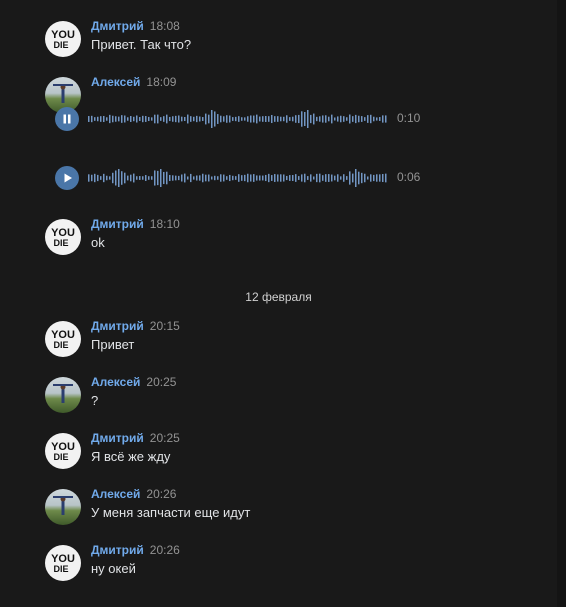  What do you see at coordinates (98, 242) in the screenshot?
I see `message-text: ok` at bounding box center [98, 242].